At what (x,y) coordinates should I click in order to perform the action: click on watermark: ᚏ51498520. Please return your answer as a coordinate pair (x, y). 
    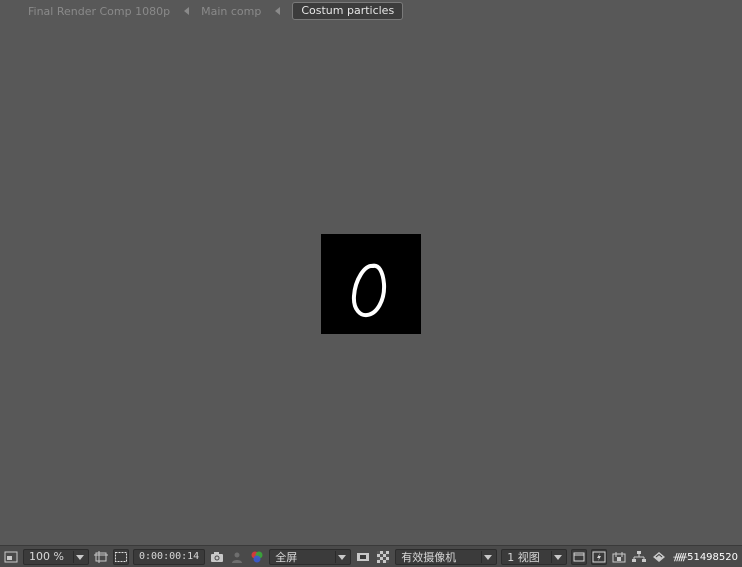
    Looking at the image, I should click on (705, 557).